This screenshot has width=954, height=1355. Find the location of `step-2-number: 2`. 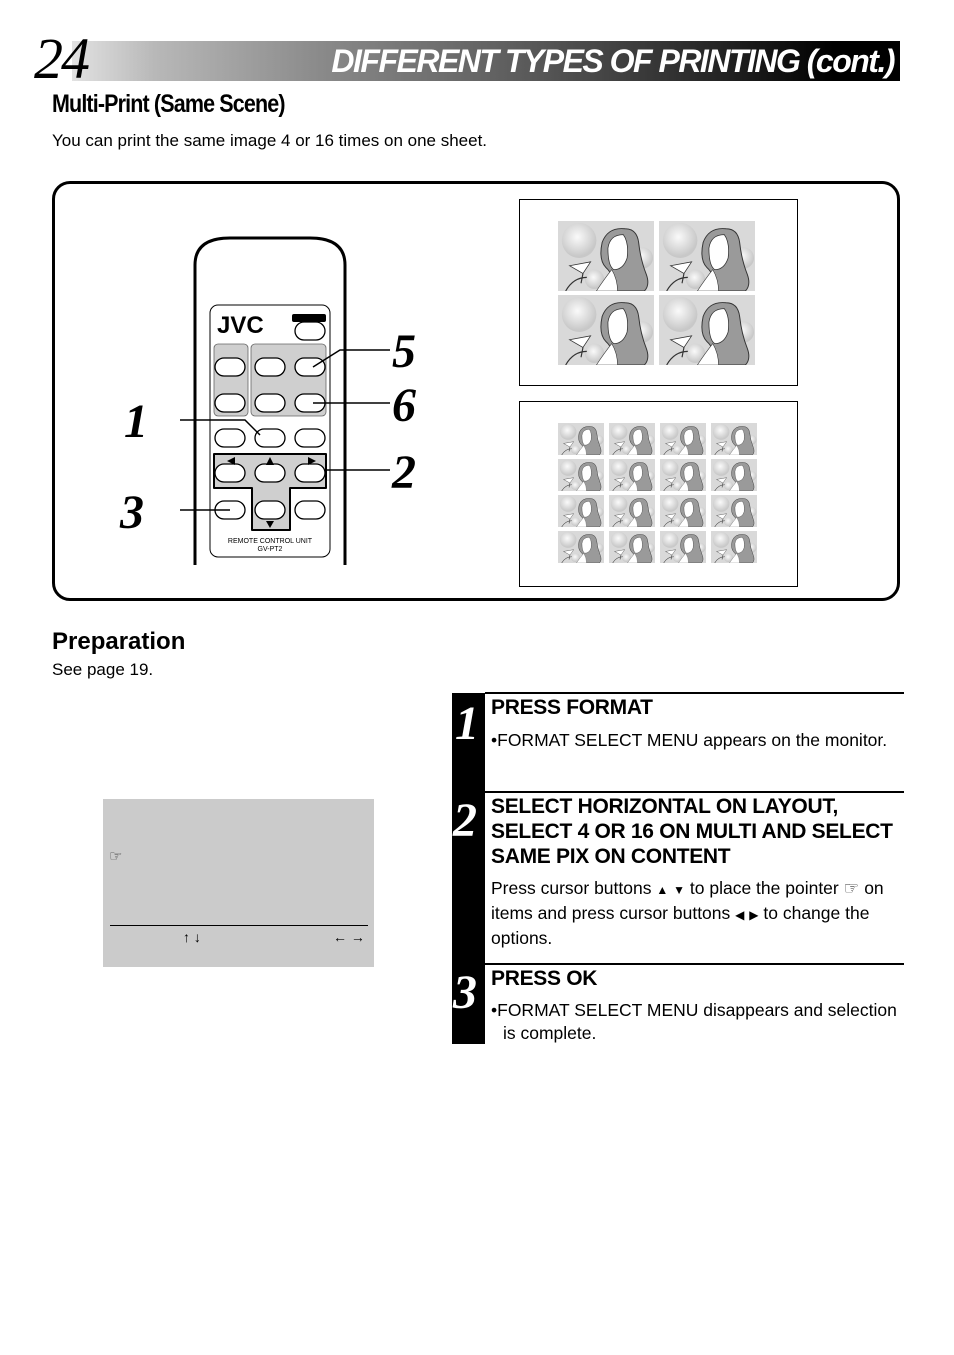

step-2-number: 2 is located at coordinates (465, 820).